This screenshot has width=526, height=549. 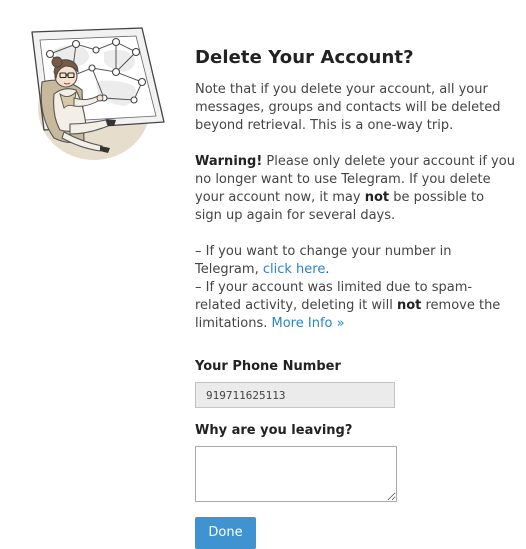 What do you see at coordinates (268, 366) in the screenshot?
I see `phone-number-label: Your Phone Number` at bounding box center [268, 366].